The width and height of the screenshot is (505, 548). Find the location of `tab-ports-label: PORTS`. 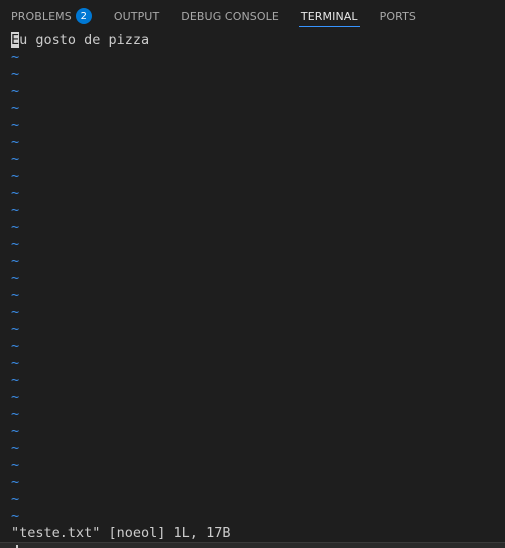

tab-ports-label: PORTS is located at coordinates (397, 16).